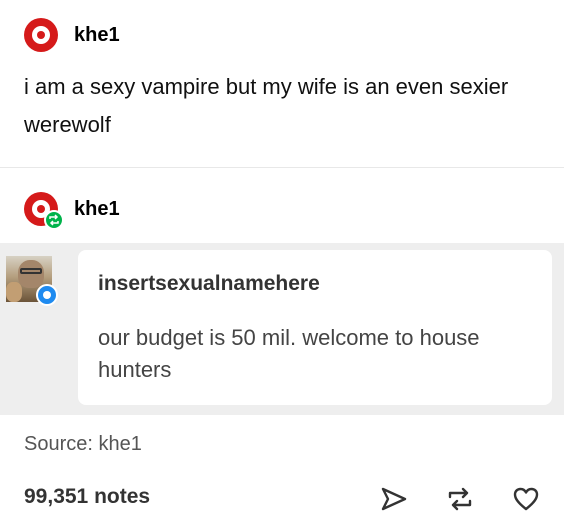 Image resolution: width=564 pixels, height=527 pixels. Describe the element at coordinates (47, 295) in the screenshot. I see `chat-badge-icon` at that location.